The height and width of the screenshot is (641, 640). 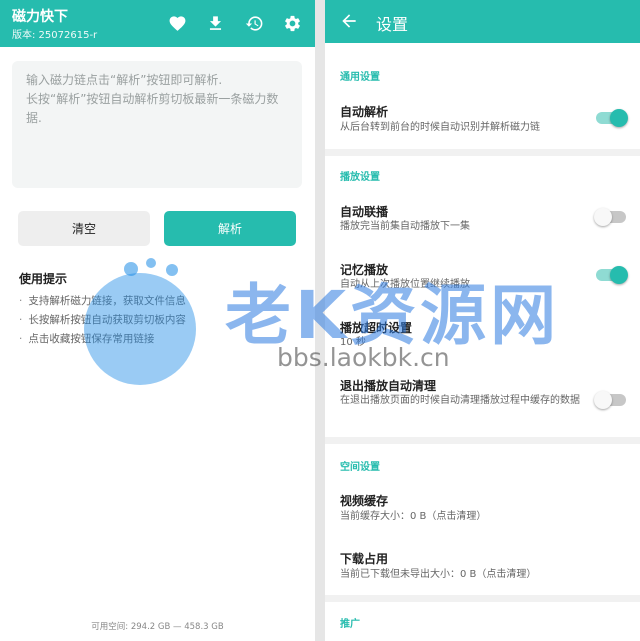 I want to click on section-space: 空间设置, so click(x=360, y=467).